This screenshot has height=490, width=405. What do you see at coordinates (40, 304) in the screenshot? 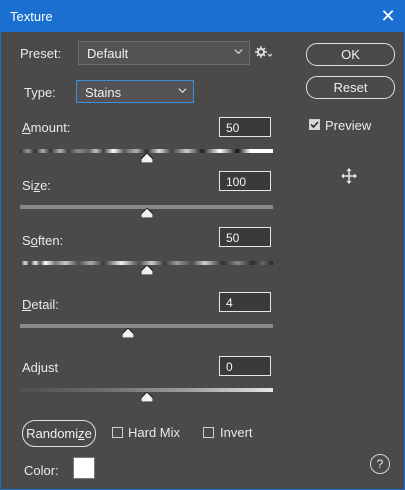
I see `detail-label: Detail:` at bounding box center [40, 304].